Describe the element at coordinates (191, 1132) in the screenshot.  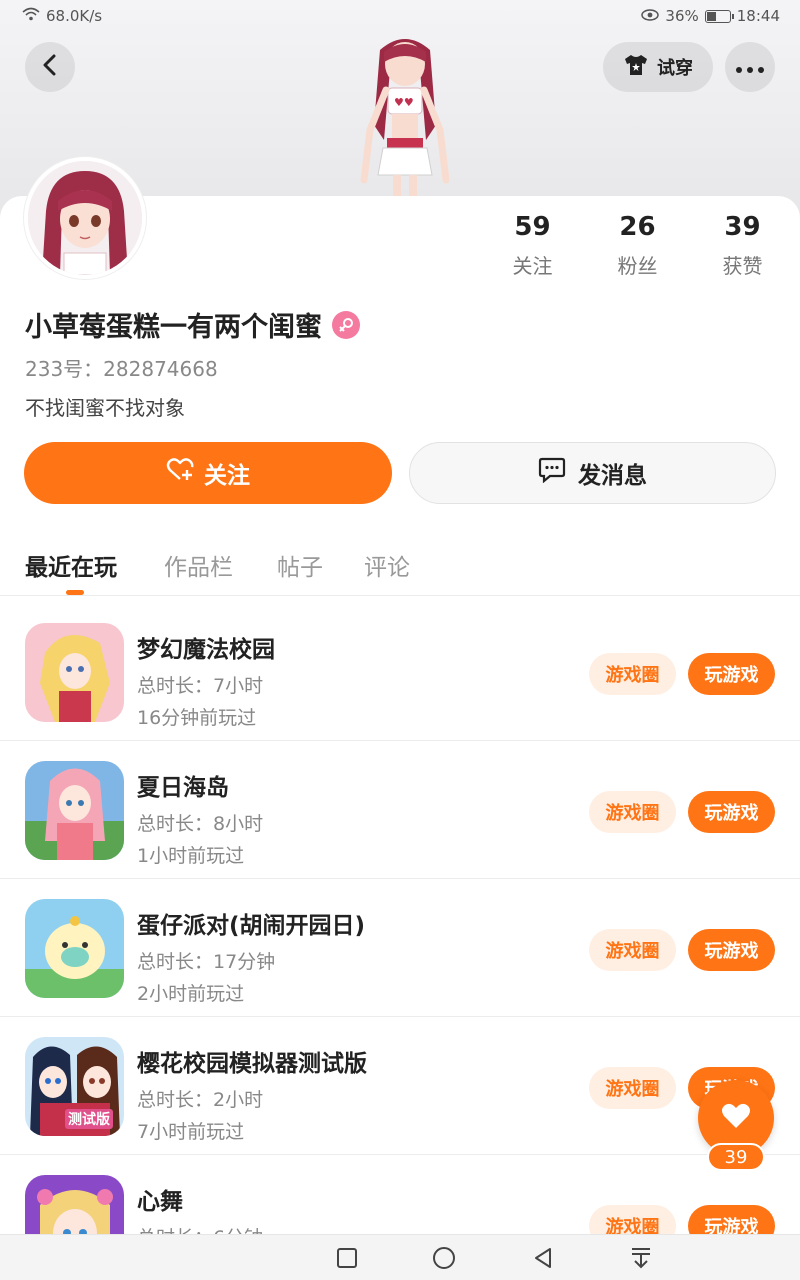
I see `game-last-played: 7小时前玩过` at that location.